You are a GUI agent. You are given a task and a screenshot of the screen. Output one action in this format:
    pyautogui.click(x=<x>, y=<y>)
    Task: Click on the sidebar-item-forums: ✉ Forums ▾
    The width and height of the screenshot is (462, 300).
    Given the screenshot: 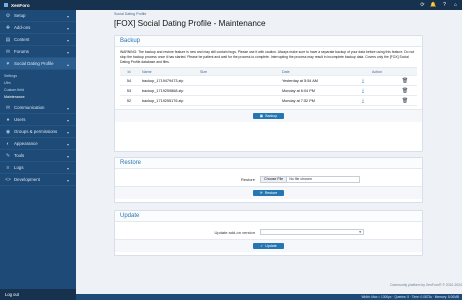 What is the action you would take?
    pyautogui.click(x=38, y=52)
    